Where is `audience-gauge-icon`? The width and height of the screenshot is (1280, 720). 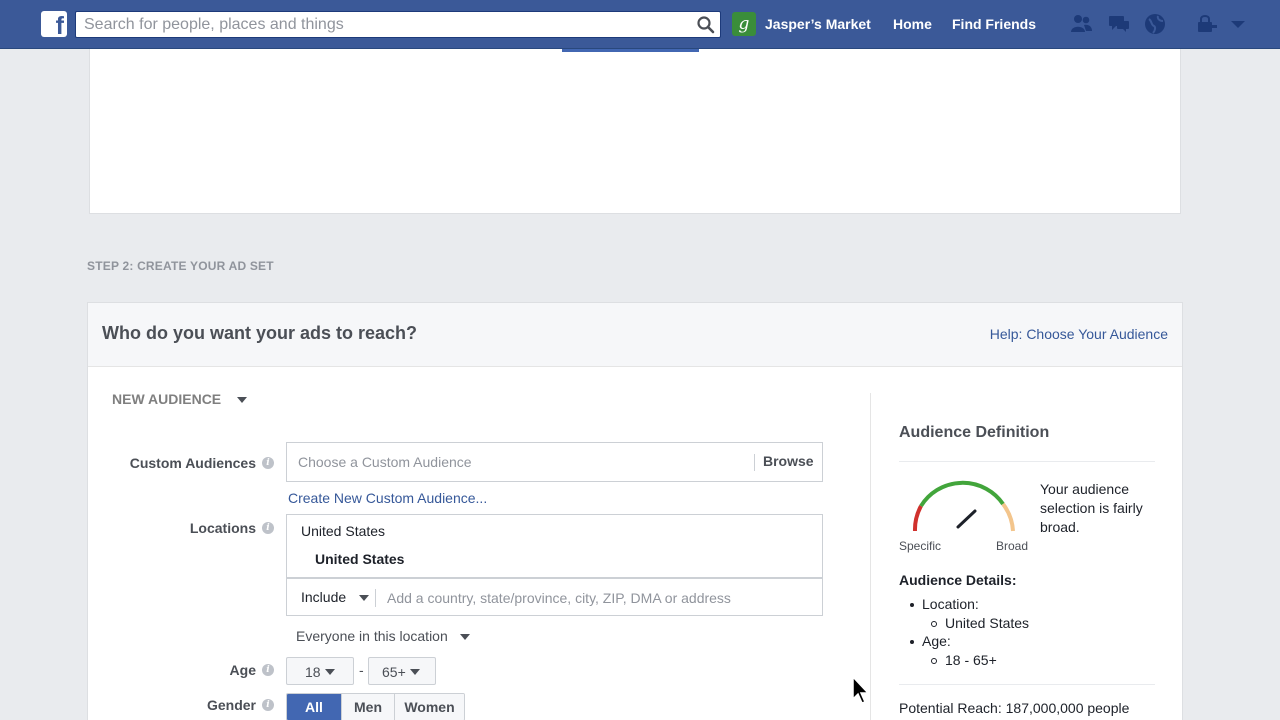 audience-gauge-icon is located at coordinates (963, 506).